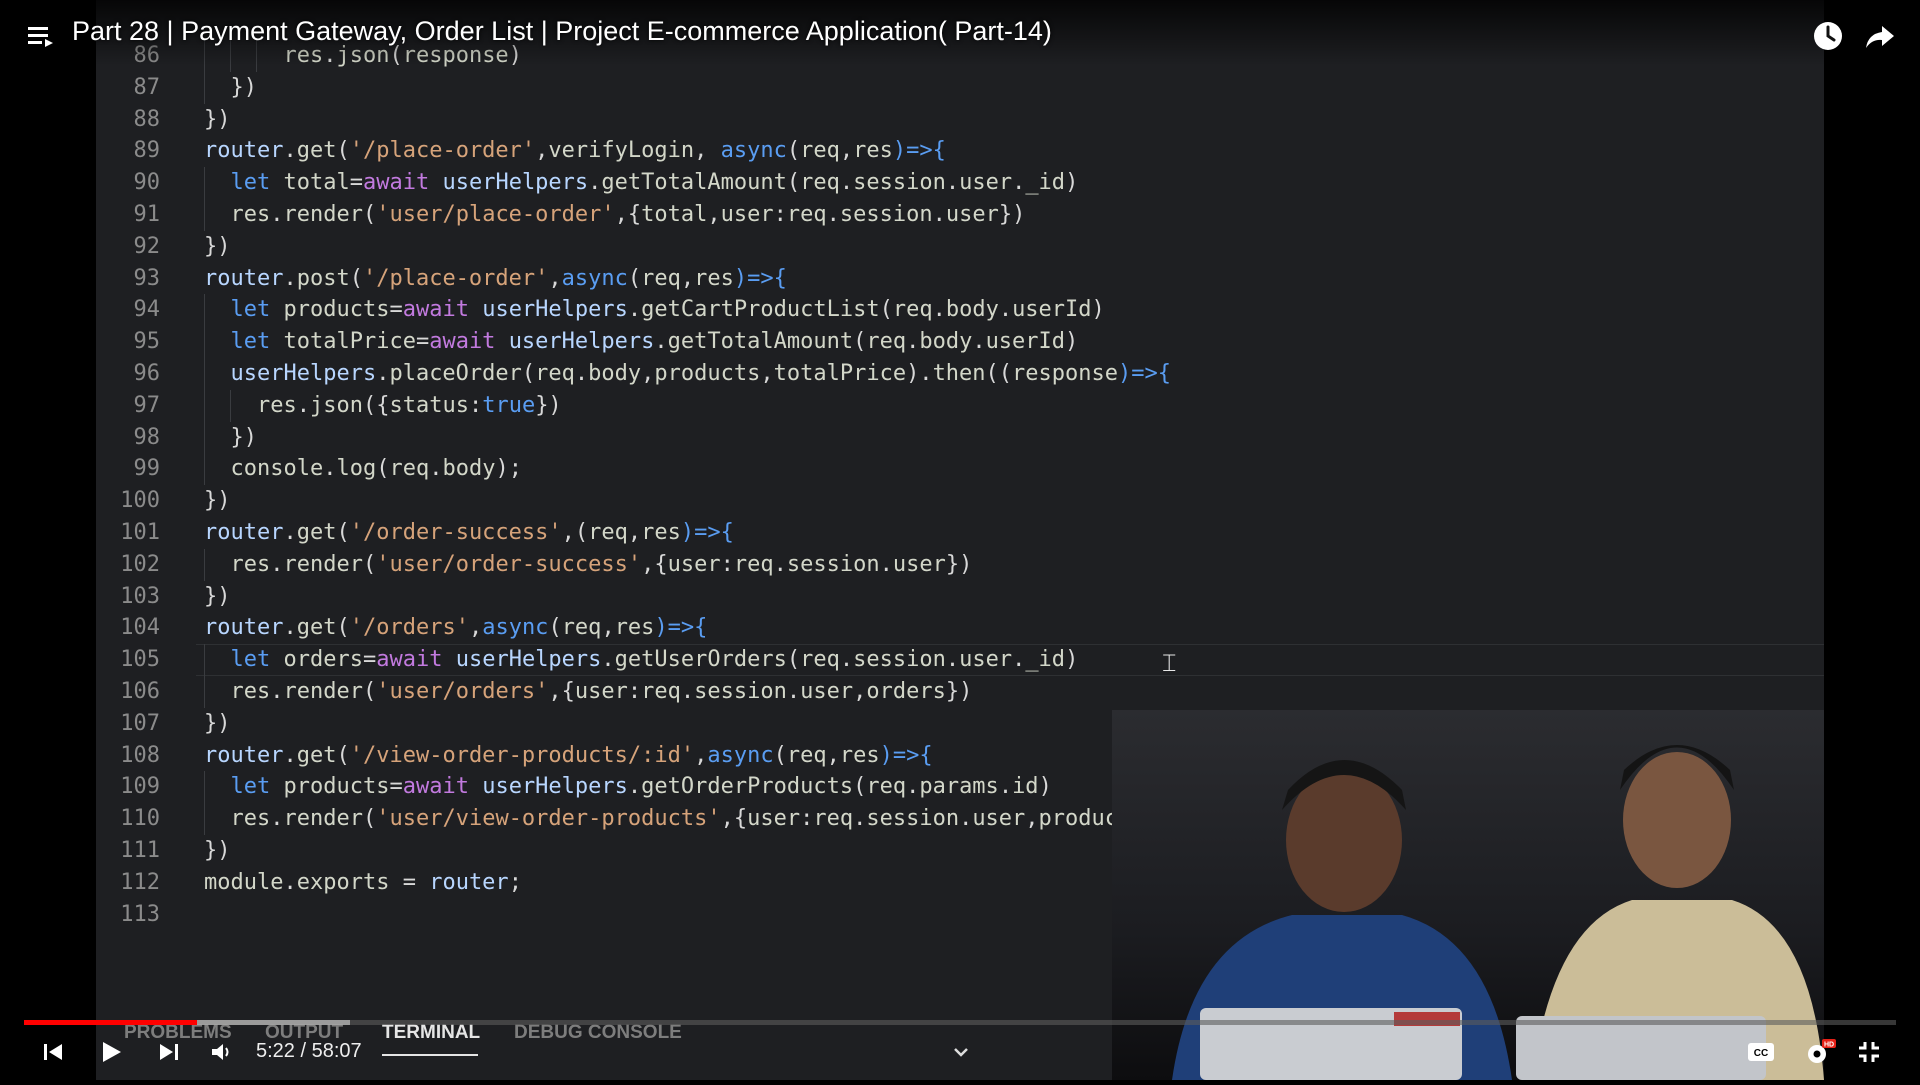  Describe the element at coordinates (53, 1052) in the screenshot. I see `previous-button` at that location.